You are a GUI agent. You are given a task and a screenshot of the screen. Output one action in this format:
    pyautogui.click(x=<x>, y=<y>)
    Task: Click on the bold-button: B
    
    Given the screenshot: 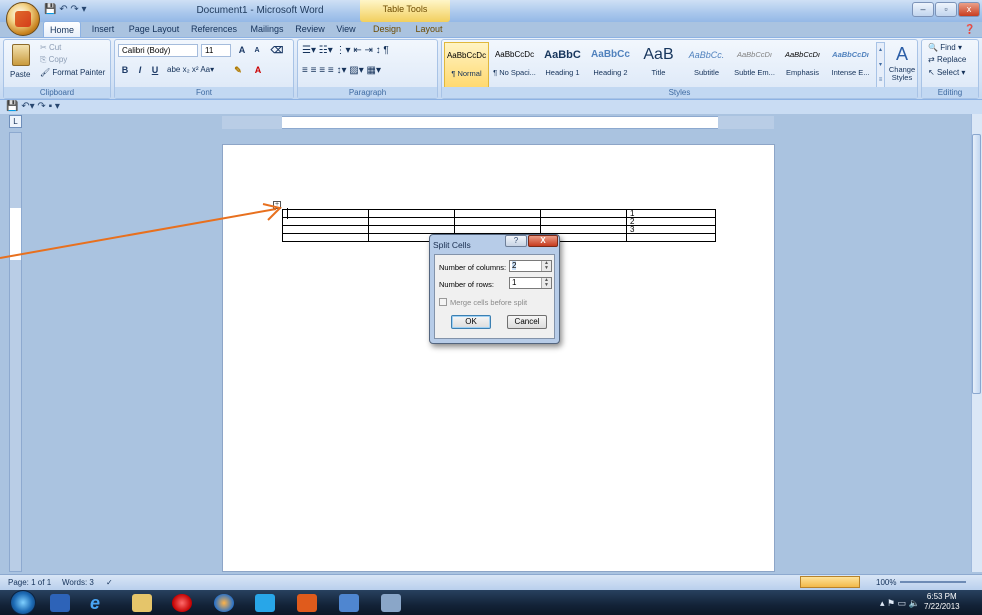 What is the action you would take?
    pyautogui.click(x=125, y=70)
    